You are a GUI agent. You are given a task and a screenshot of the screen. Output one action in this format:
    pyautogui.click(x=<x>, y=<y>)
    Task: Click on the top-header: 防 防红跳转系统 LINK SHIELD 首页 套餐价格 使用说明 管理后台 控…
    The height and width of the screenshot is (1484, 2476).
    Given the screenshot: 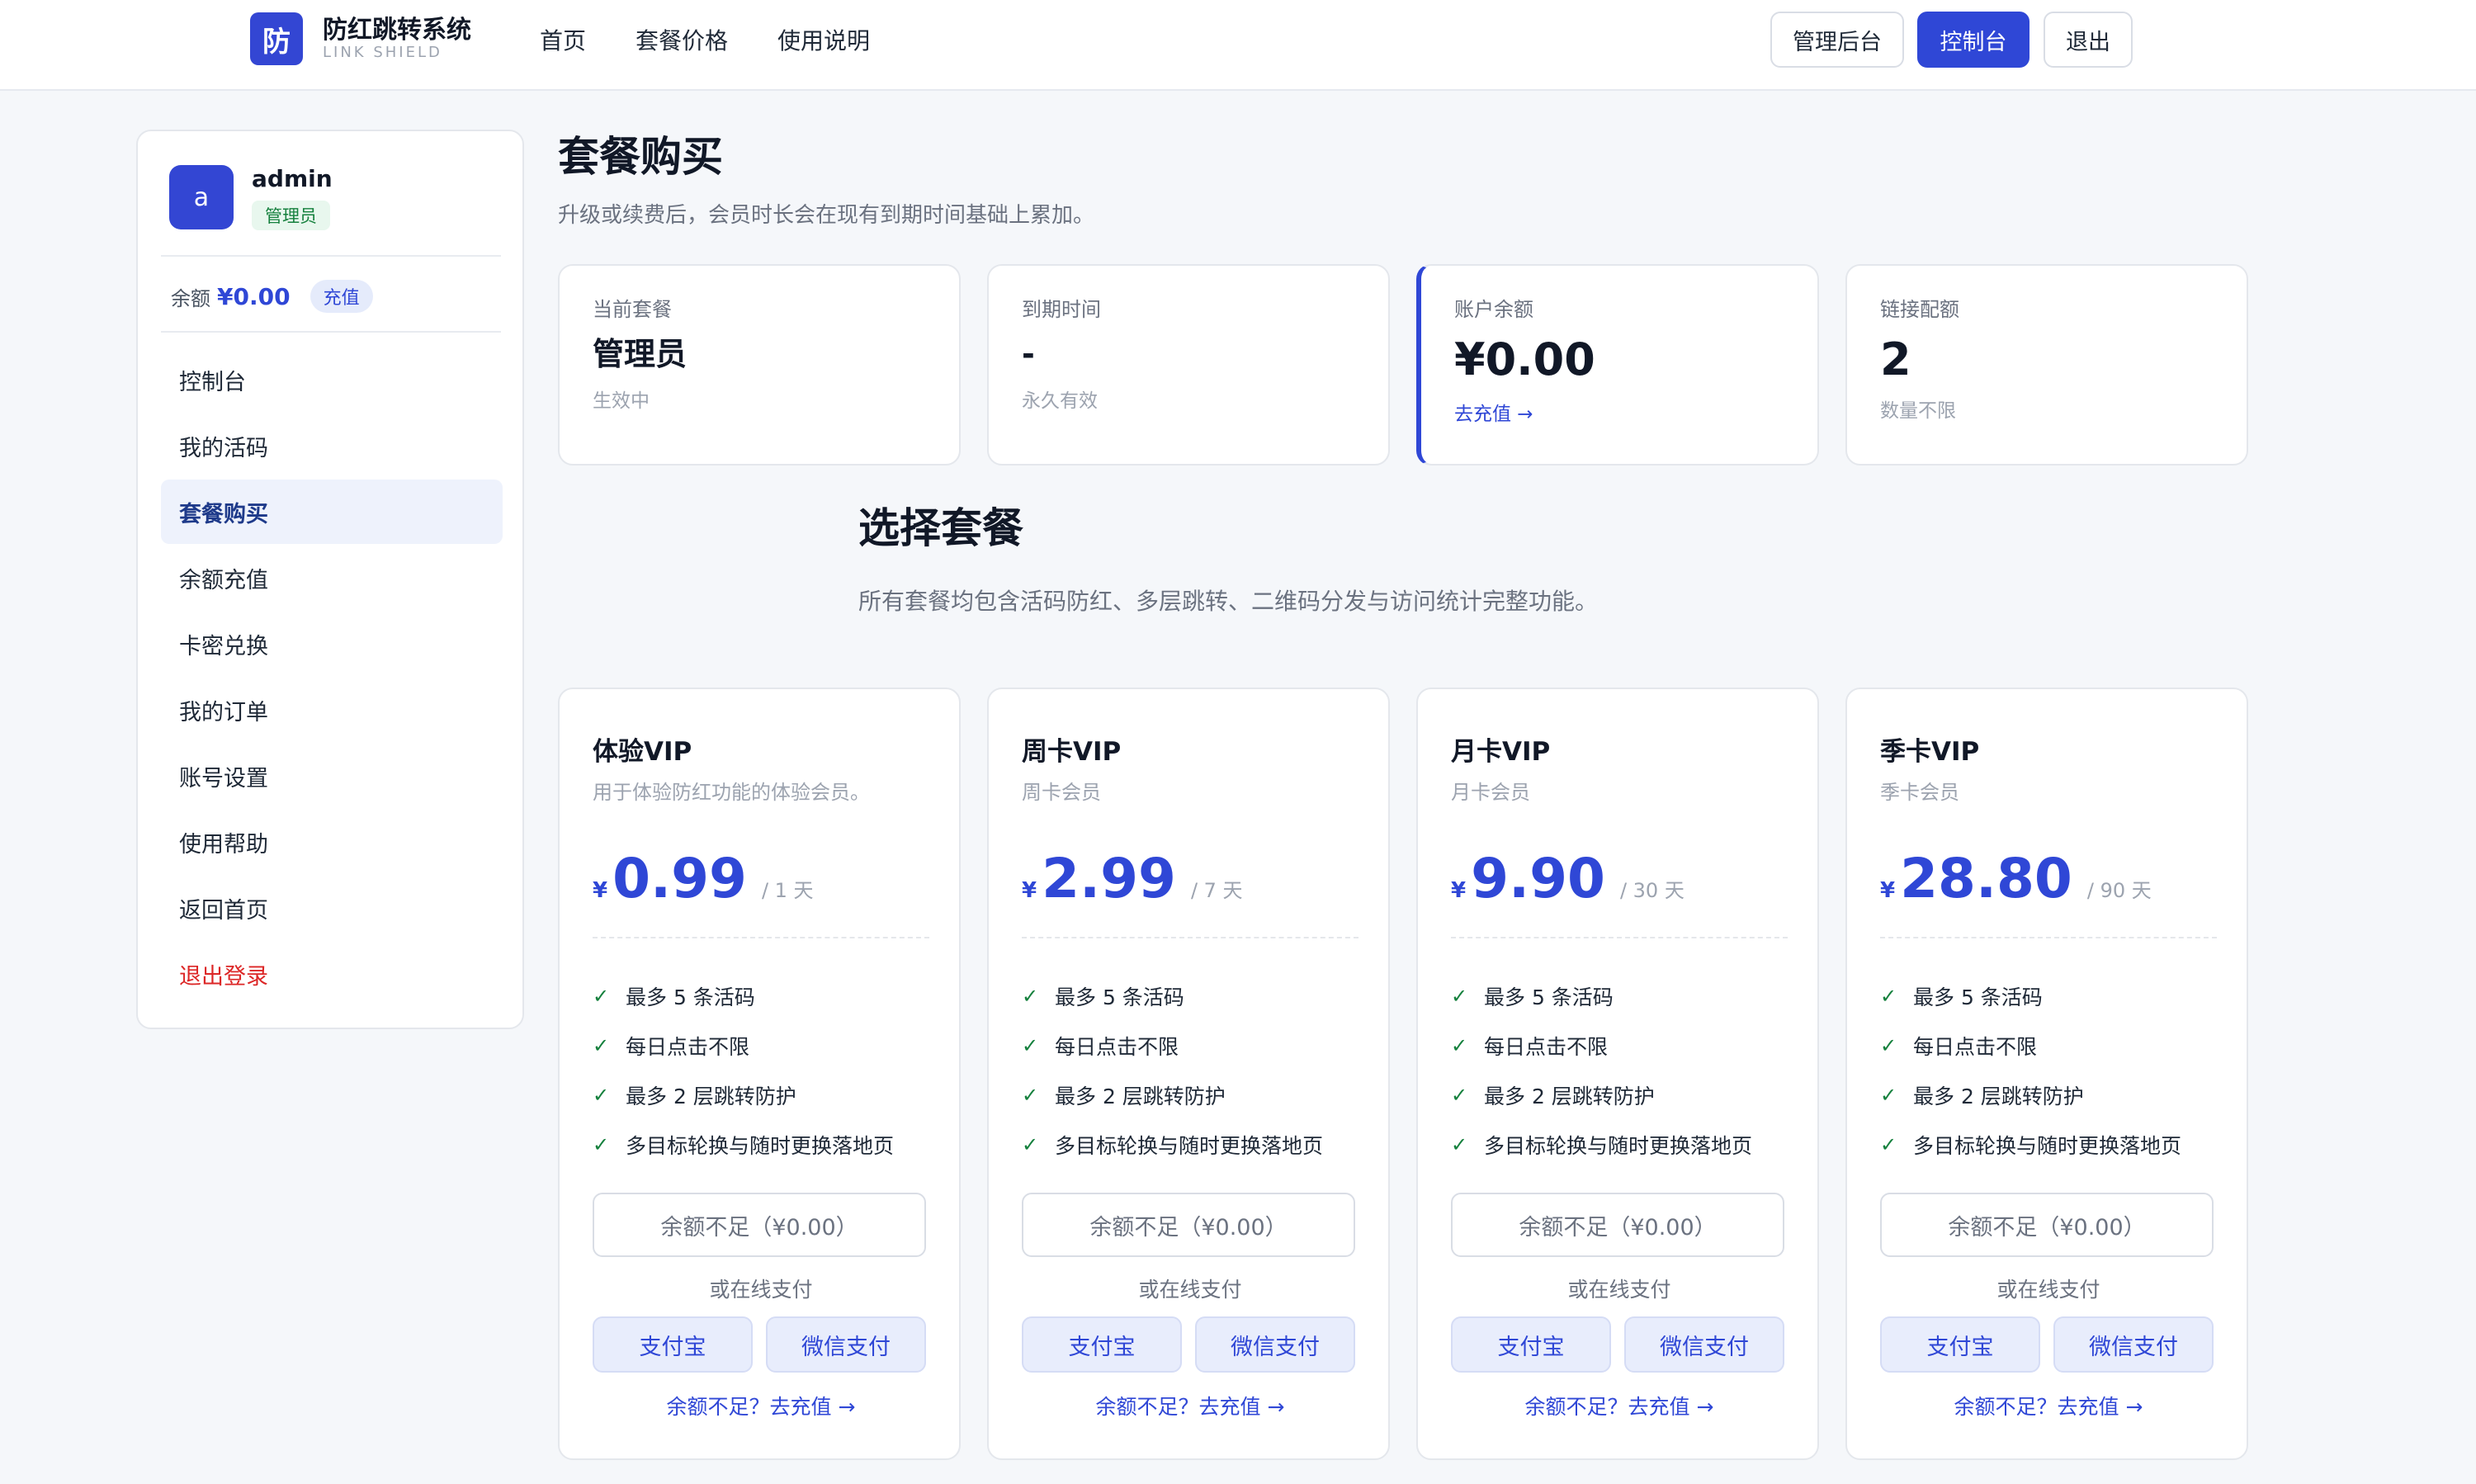 What is the action you would take?
    pyautogui.click(x=1238, y=45)
    